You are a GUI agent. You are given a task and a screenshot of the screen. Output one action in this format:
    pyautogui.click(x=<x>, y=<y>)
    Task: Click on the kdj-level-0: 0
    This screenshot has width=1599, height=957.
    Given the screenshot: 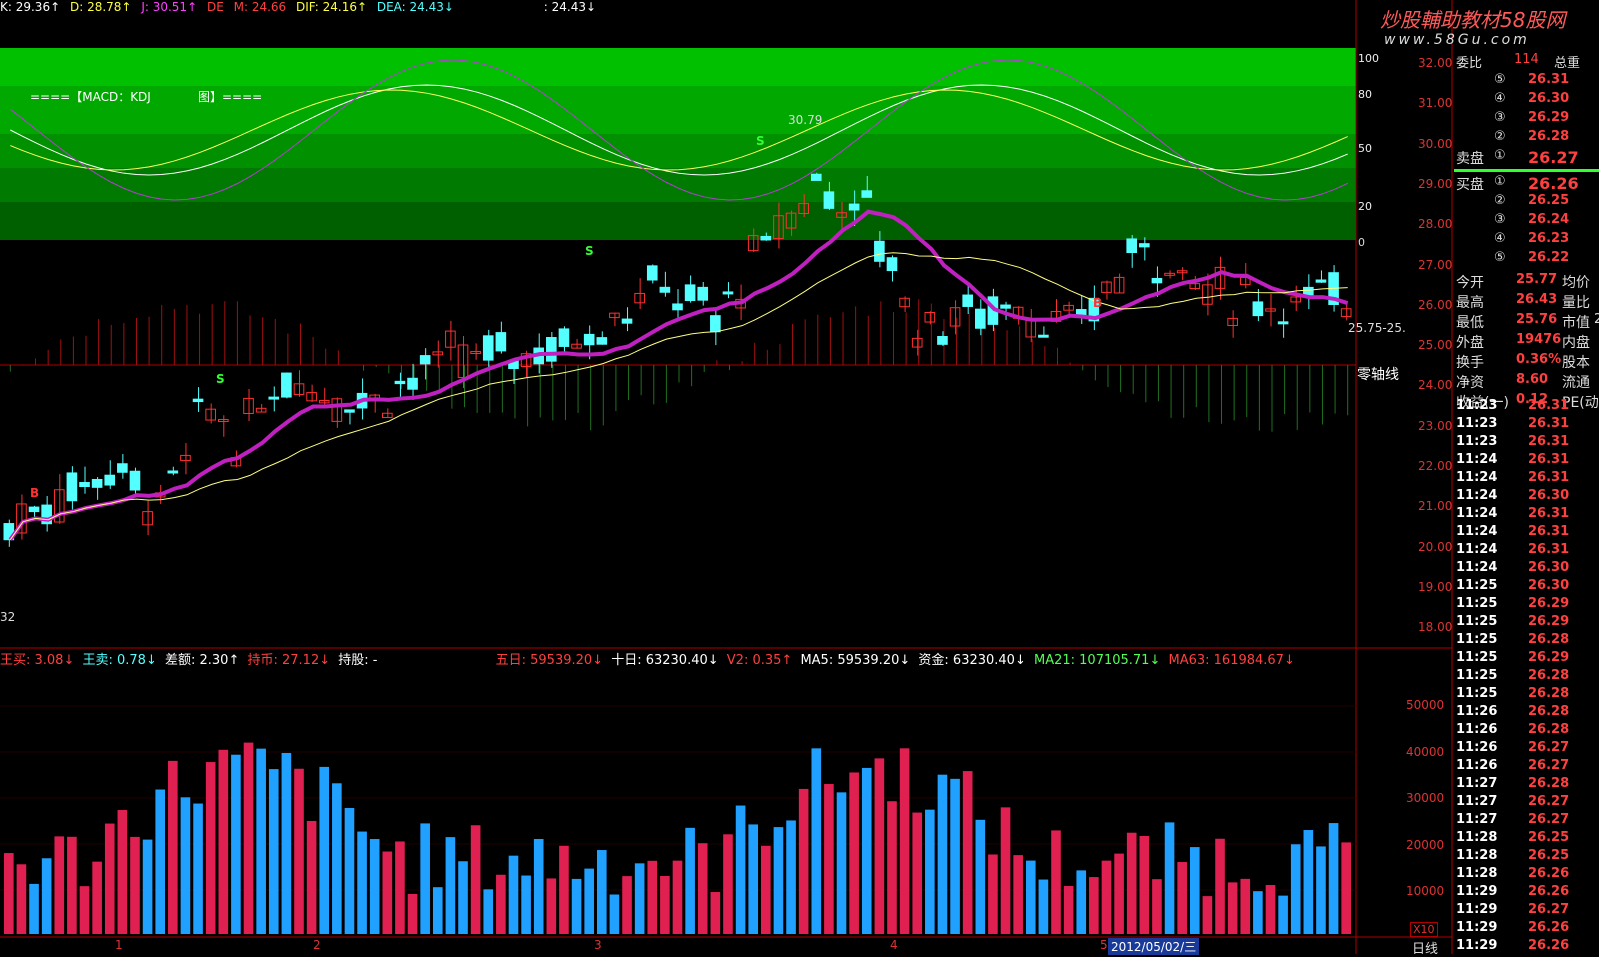 What is the action you would take?
    pyautogui.click(x=1361, y=242)
    